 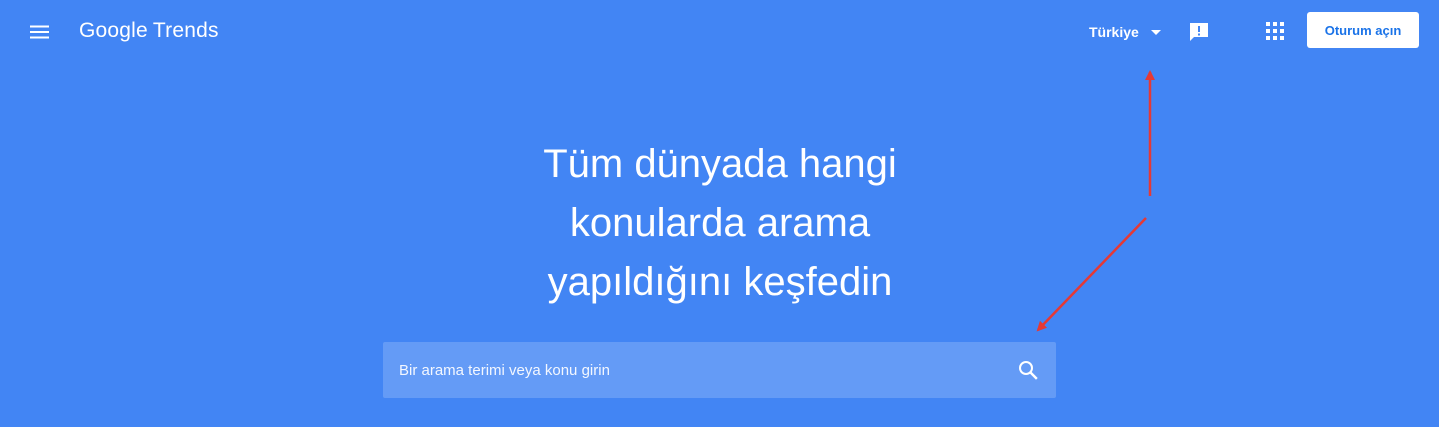 I want to click on search-icon, so click(x=1028, y=370).